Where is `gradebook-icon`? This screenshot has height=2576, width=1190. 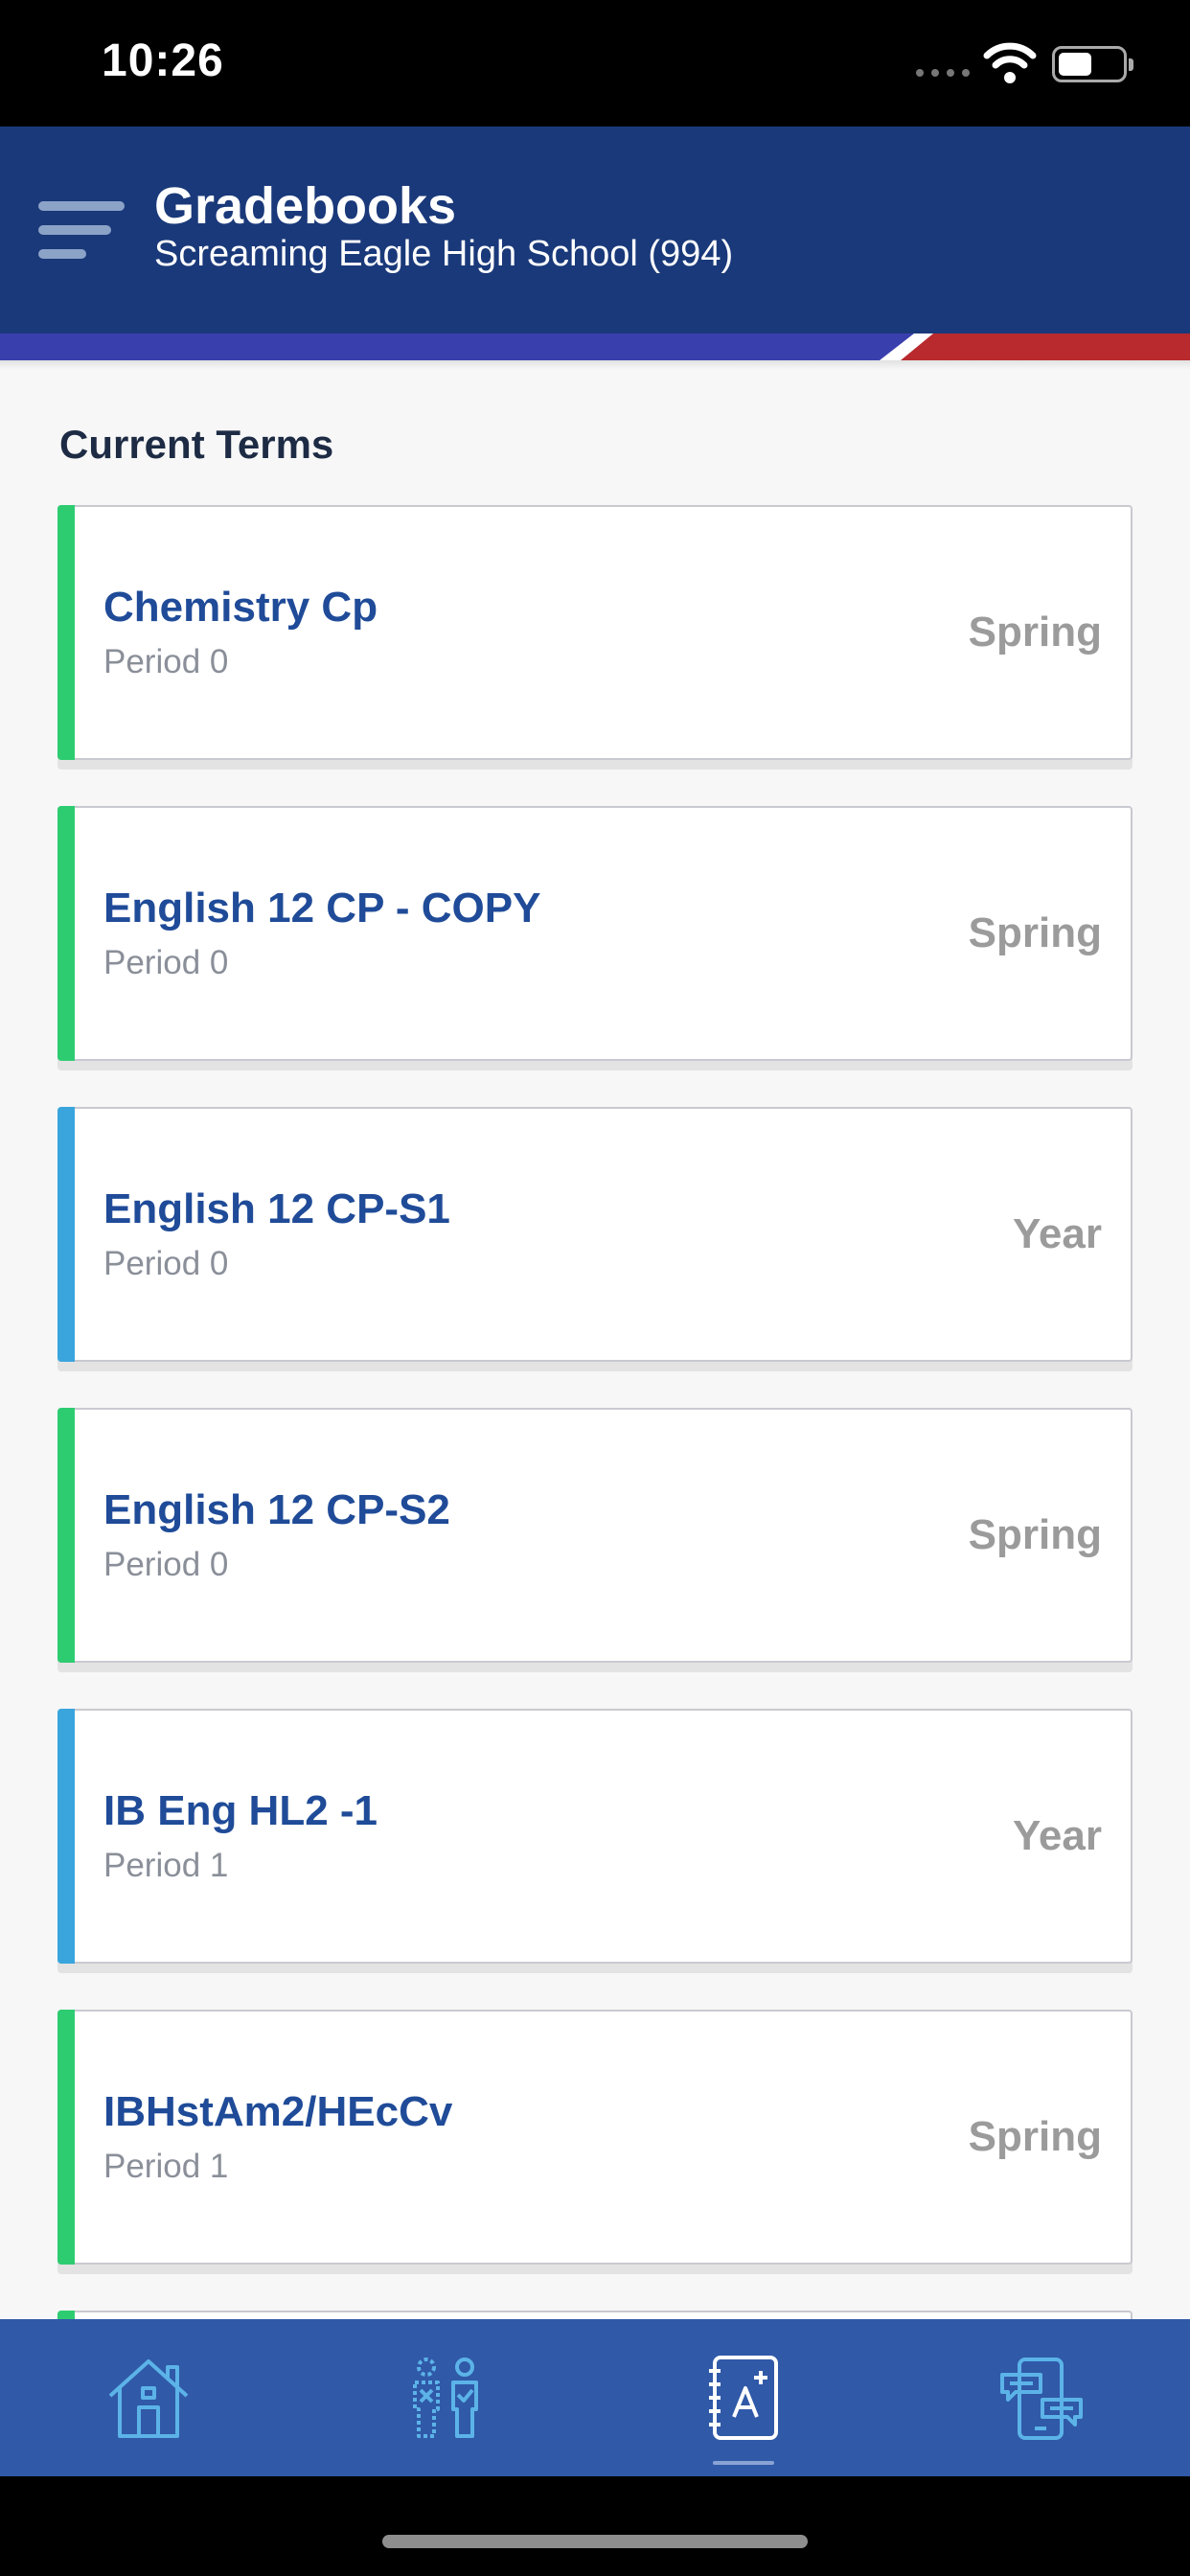 gradebook-icon is located at coordinates (744, 2398).